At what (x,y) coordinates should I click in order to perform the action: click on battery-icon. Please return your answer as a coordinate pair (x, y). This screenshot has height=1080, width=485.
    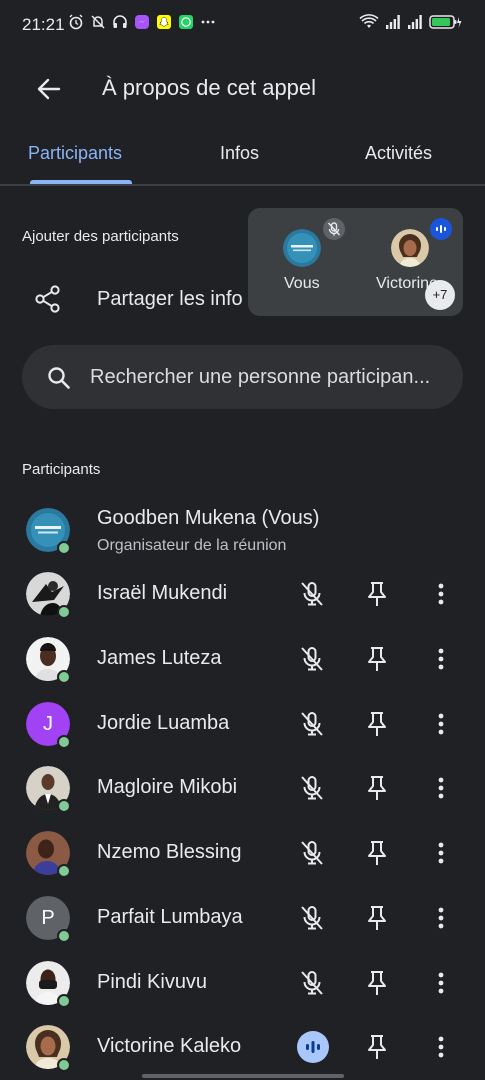
    Looking at the image, I should click on (445, 22).